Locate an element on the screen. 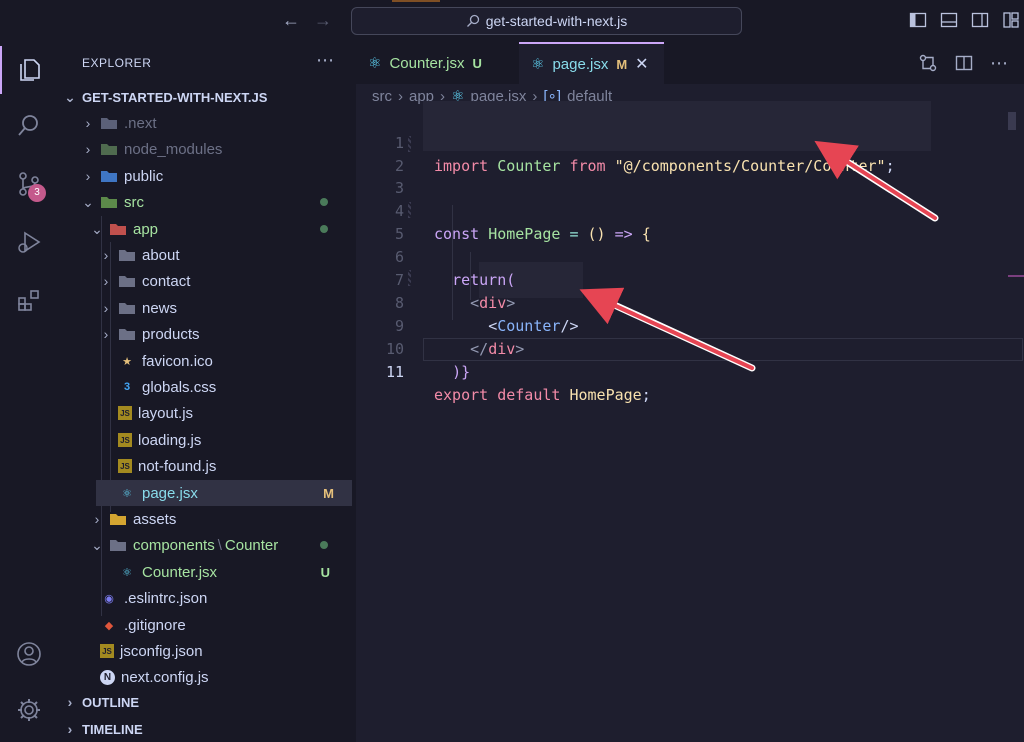 Image resolution: width=1024 pixels, height=742 pixels. settings-gear-icon is located at coordinates (29, 710).